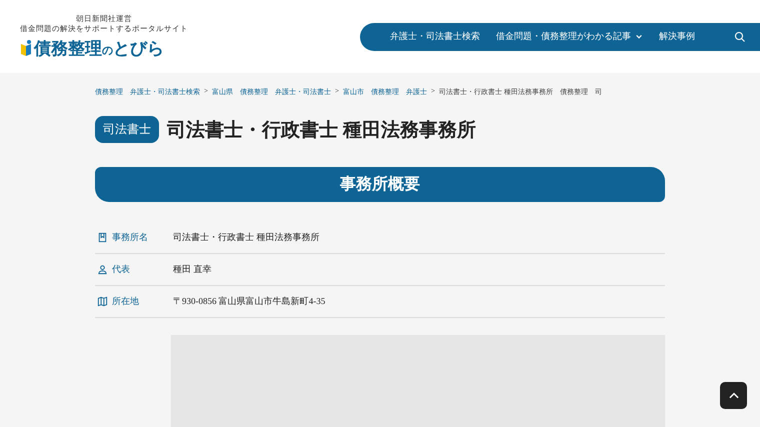 The height and width of the screenshot is (427, 760). I want to click on search-button, so click(740, 36).